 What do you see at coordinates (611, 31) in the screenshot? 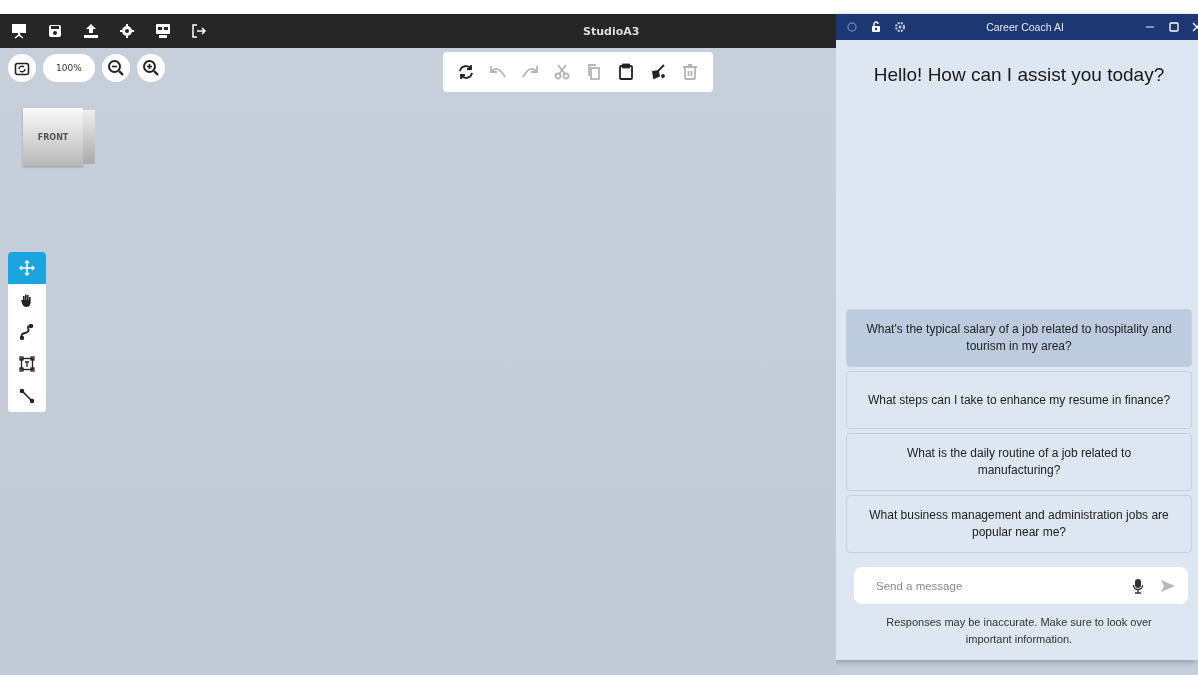
I see `app-title: StudioA3` at bounding box center [611, 31].